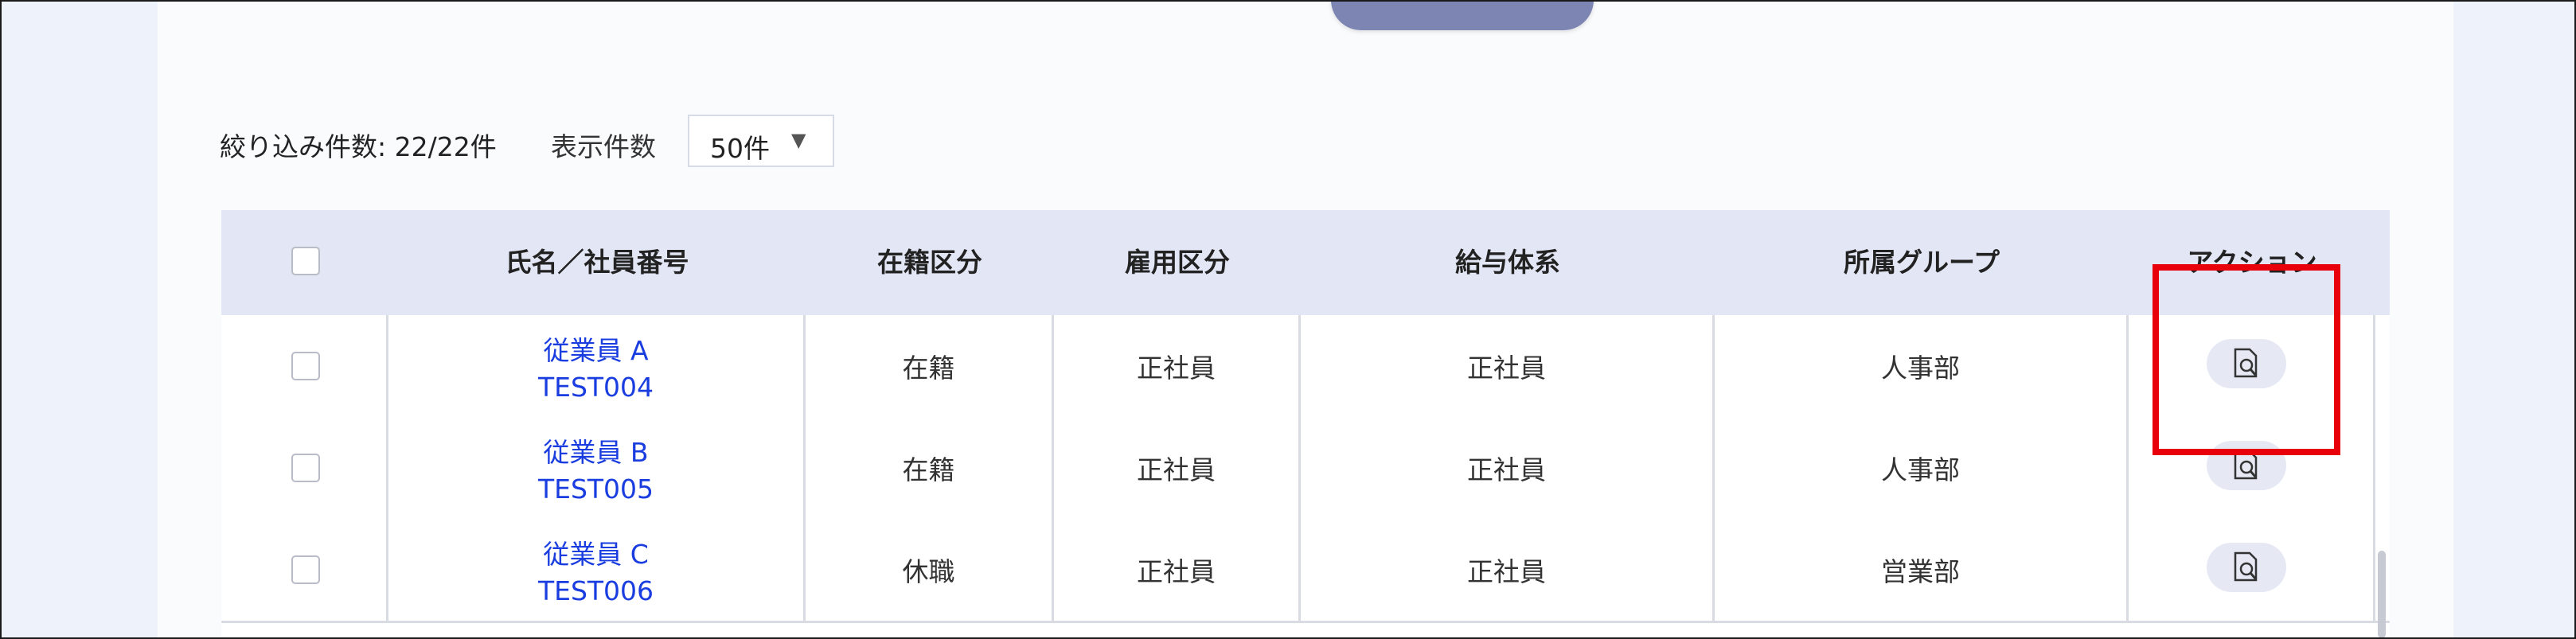  Describe the element at coordinates (1921, 262) in the screenshot. I see `column-header-group: 所属グループ` at that location.